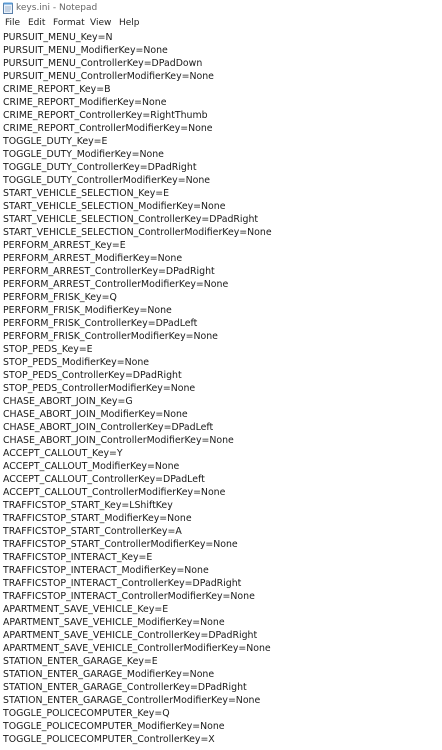 This screenshot has height=750, width=442. I want to click on text-line: CRIME_REPORT_ControllerModifierKey=None, so click(137, 128).